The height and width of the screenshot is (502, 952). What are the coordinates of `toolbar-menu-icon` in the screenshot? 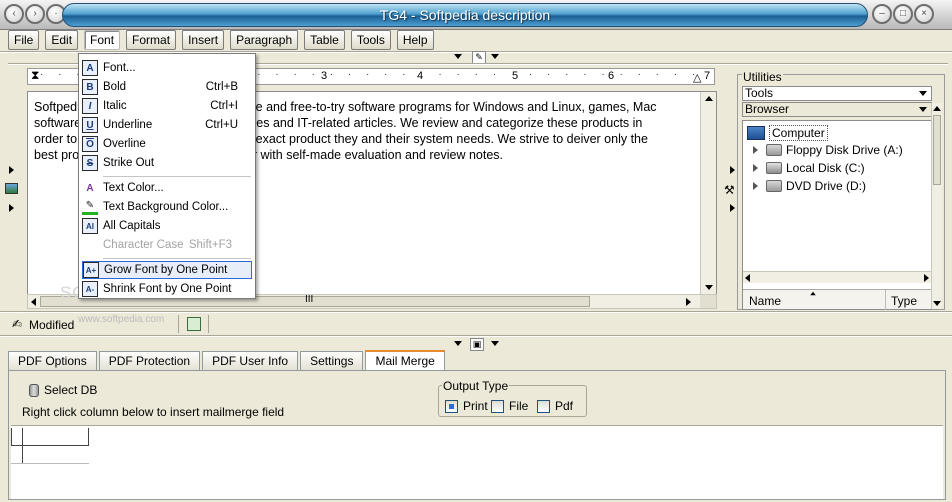 It's located at (495, 56).